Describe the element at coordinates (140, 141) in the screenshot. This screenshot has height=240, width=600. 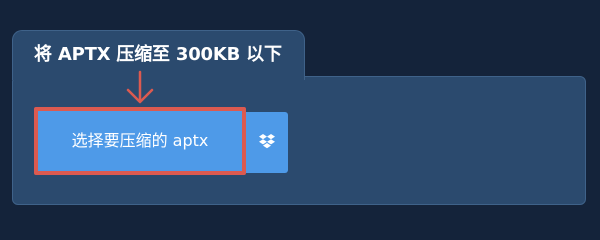
I see `choose-file-button: 选择要压缩的 aptx` at that location.